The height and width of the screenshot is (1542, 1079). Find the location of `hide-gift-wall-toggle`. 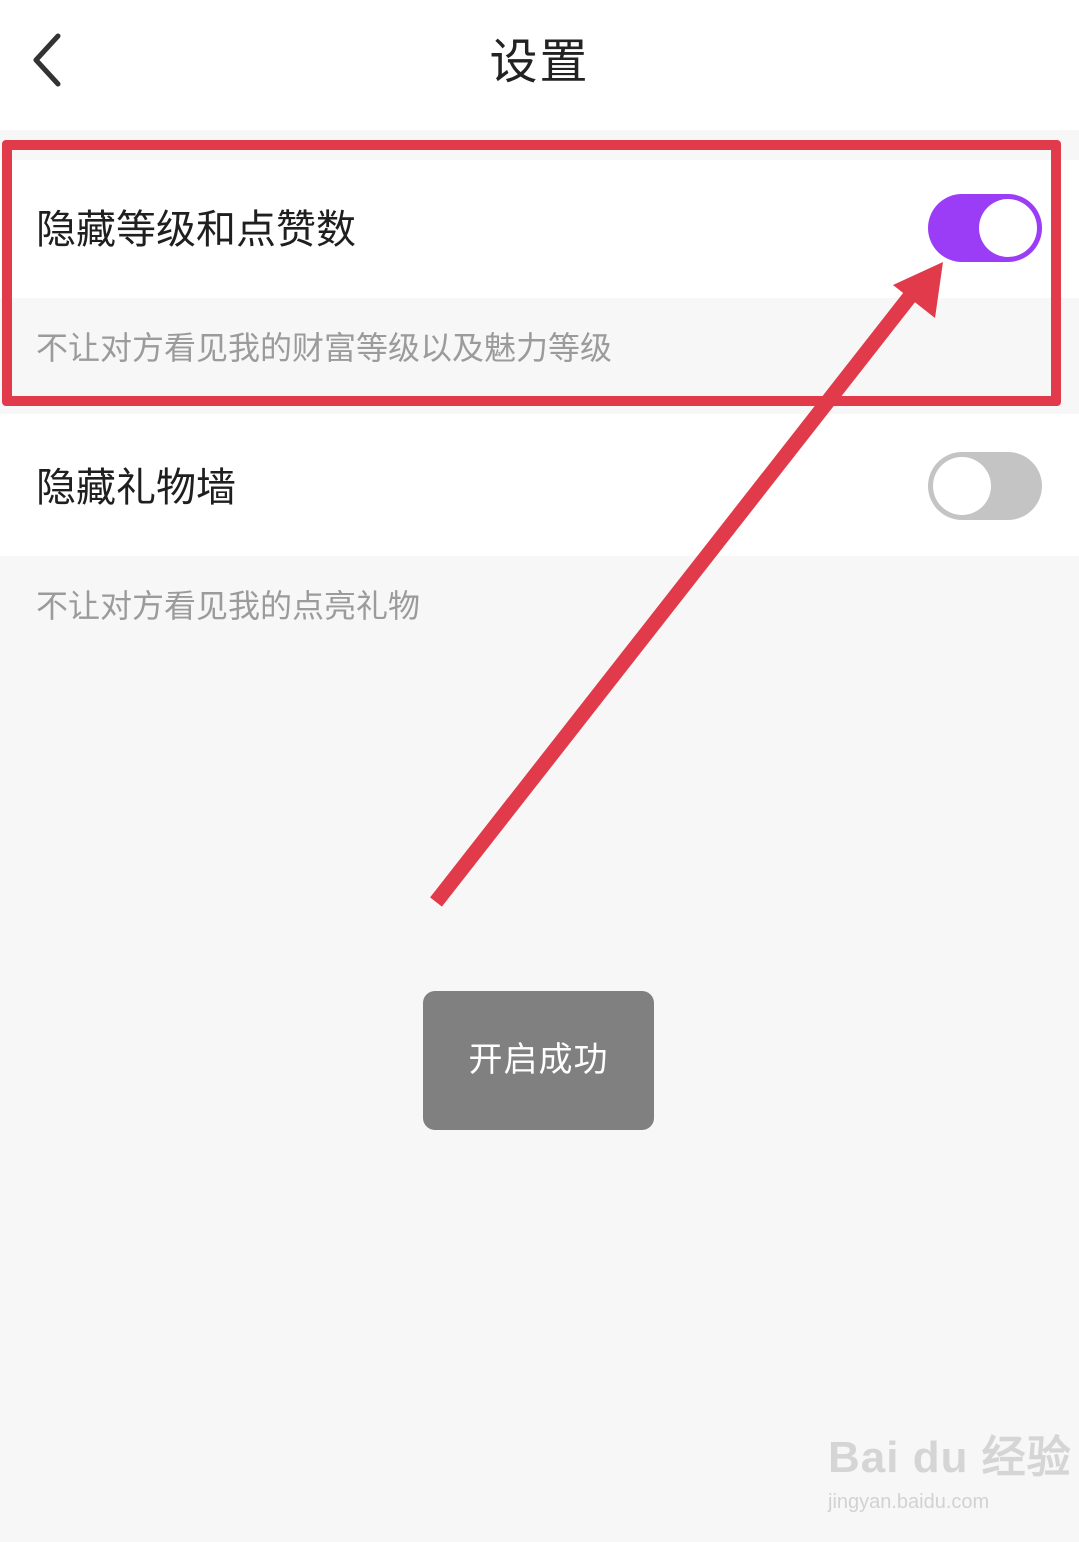

hide-gift-wall-toggle is located at coordinates (985, 486).